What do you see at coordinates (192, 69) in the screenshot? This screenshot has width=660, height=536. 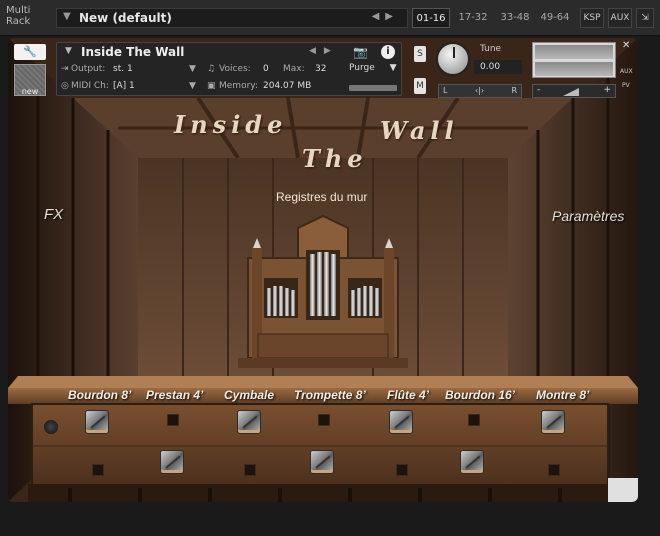 I see `output-dropdown-icon: ▼` at bounding box center [192, 69].